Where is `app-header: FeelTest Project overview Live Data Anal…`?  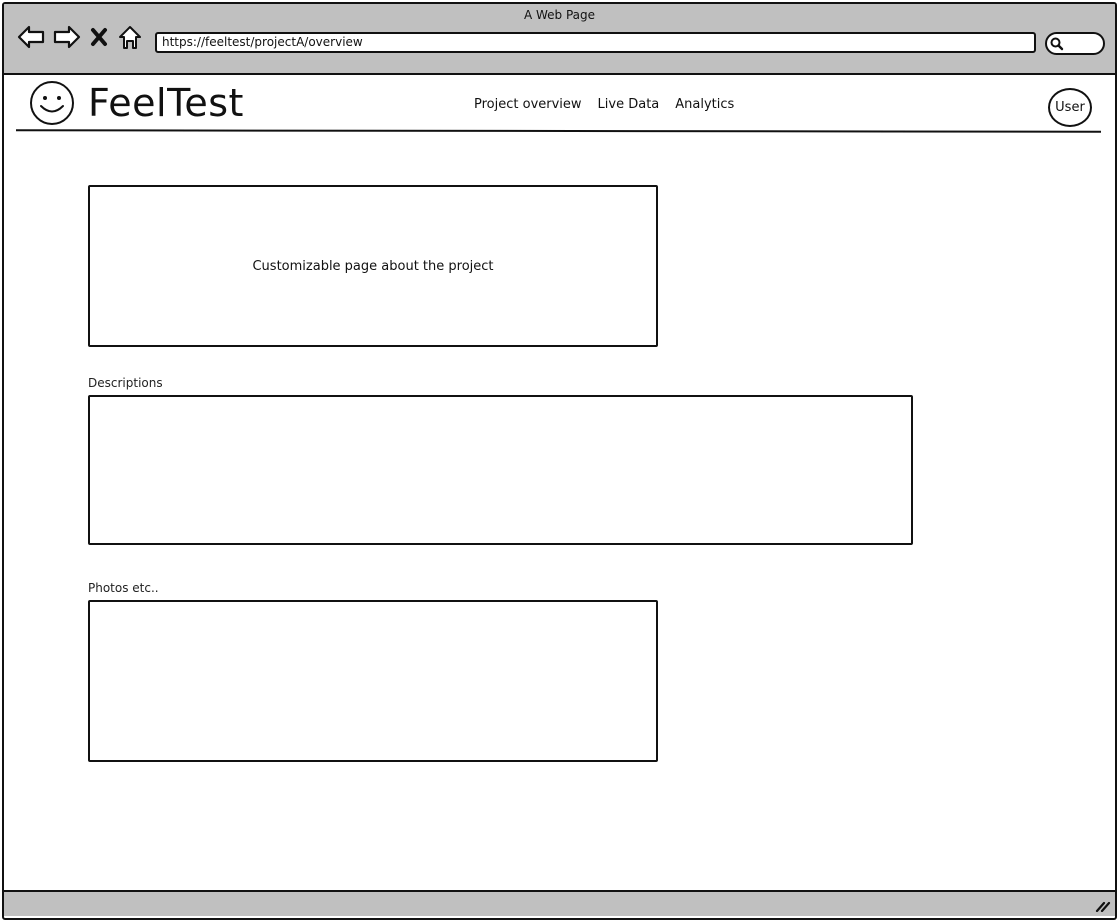 app-header: FeelTest Project overview Live Data Anal… is located at coordinates (559, 106).